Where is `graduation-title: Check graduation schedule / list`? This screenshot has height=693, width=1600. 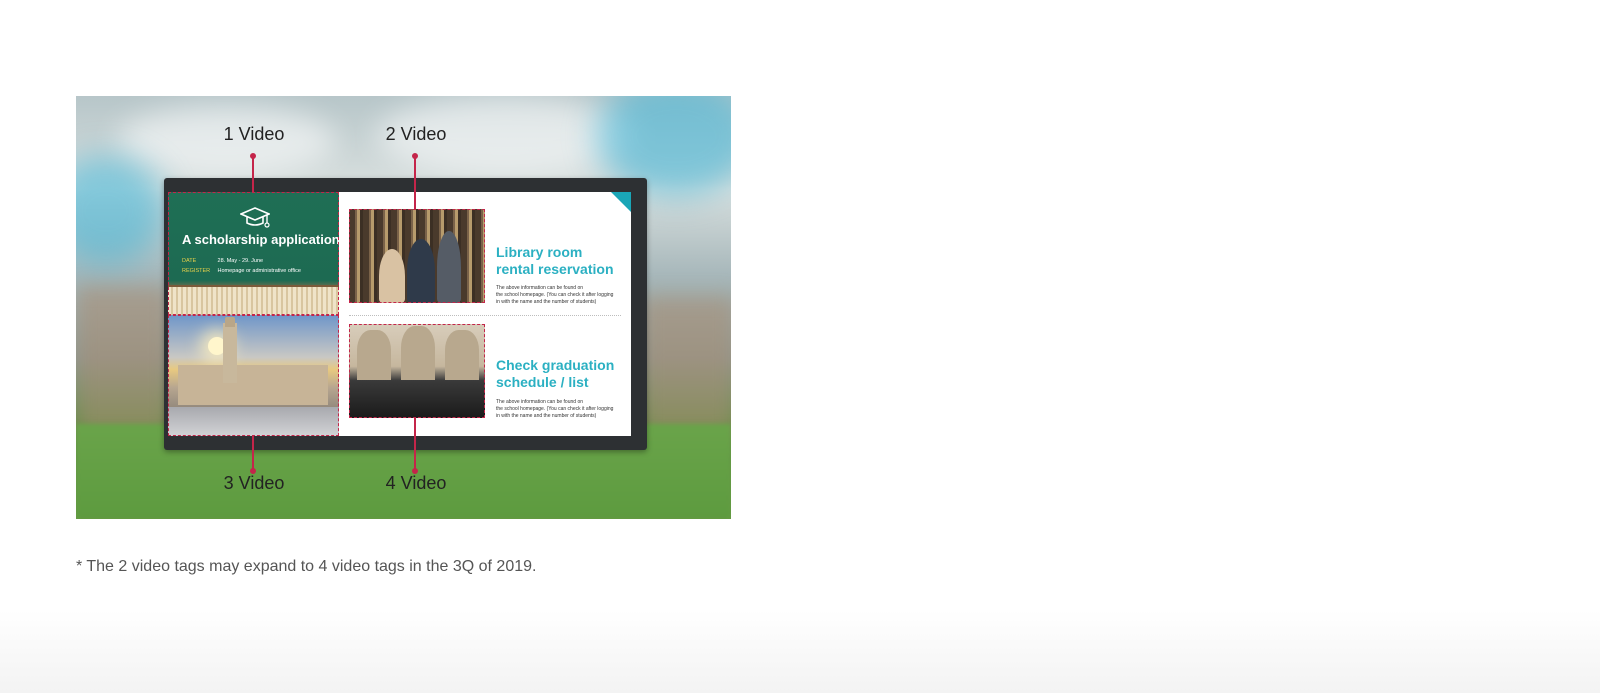 graduation-title: Check graduation schedule / list is located at coordinates (561, 374).